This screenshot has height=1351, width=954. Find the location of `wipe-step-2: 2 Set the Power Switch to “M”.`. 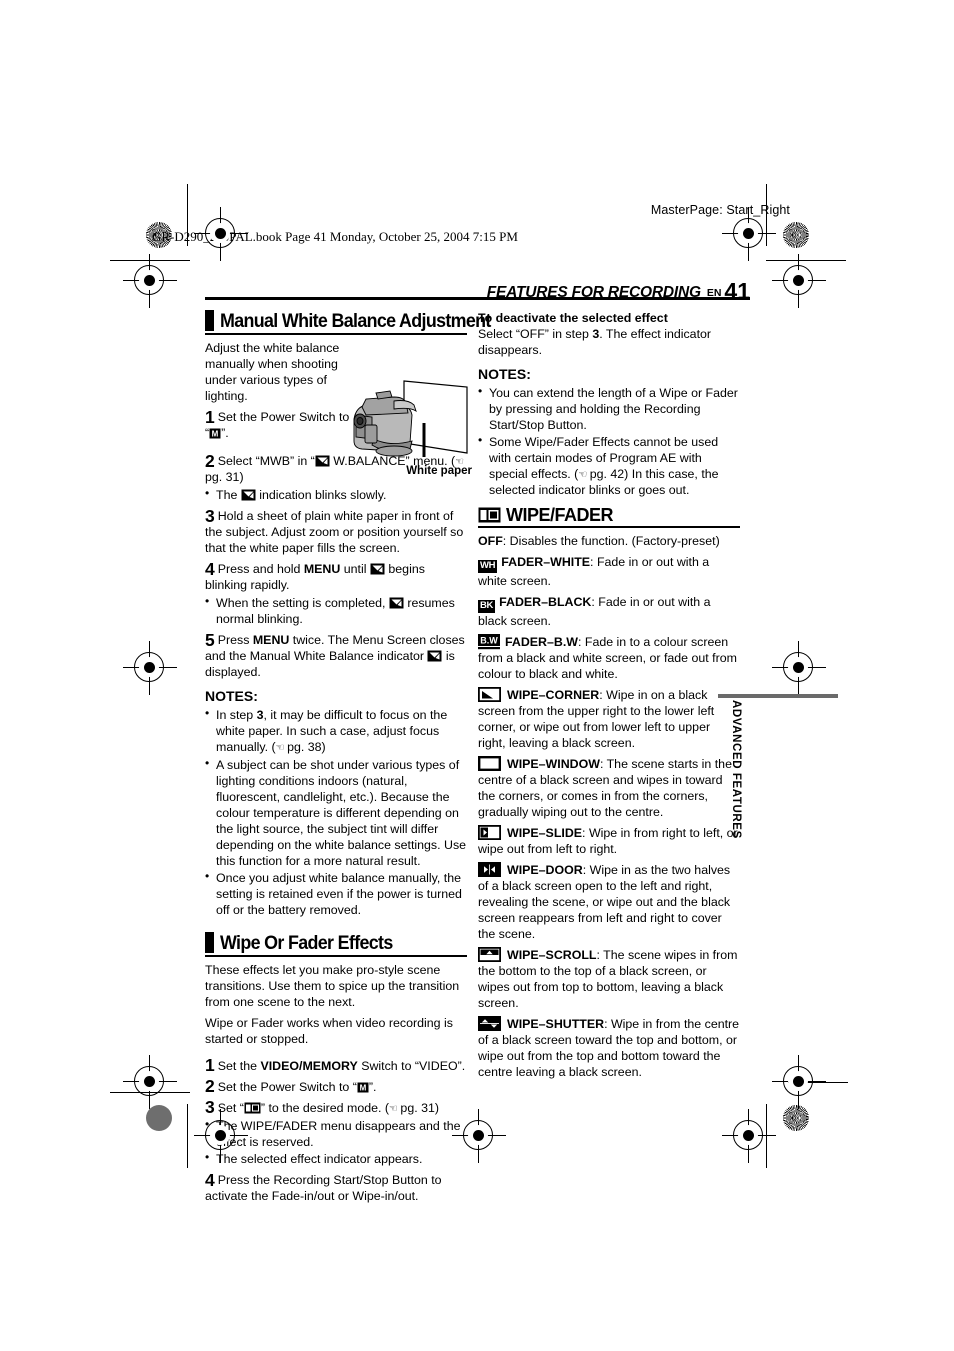

wipe-step-2: 2 Set the Power Switch to “M”. is located at coordinates (336, 1086).